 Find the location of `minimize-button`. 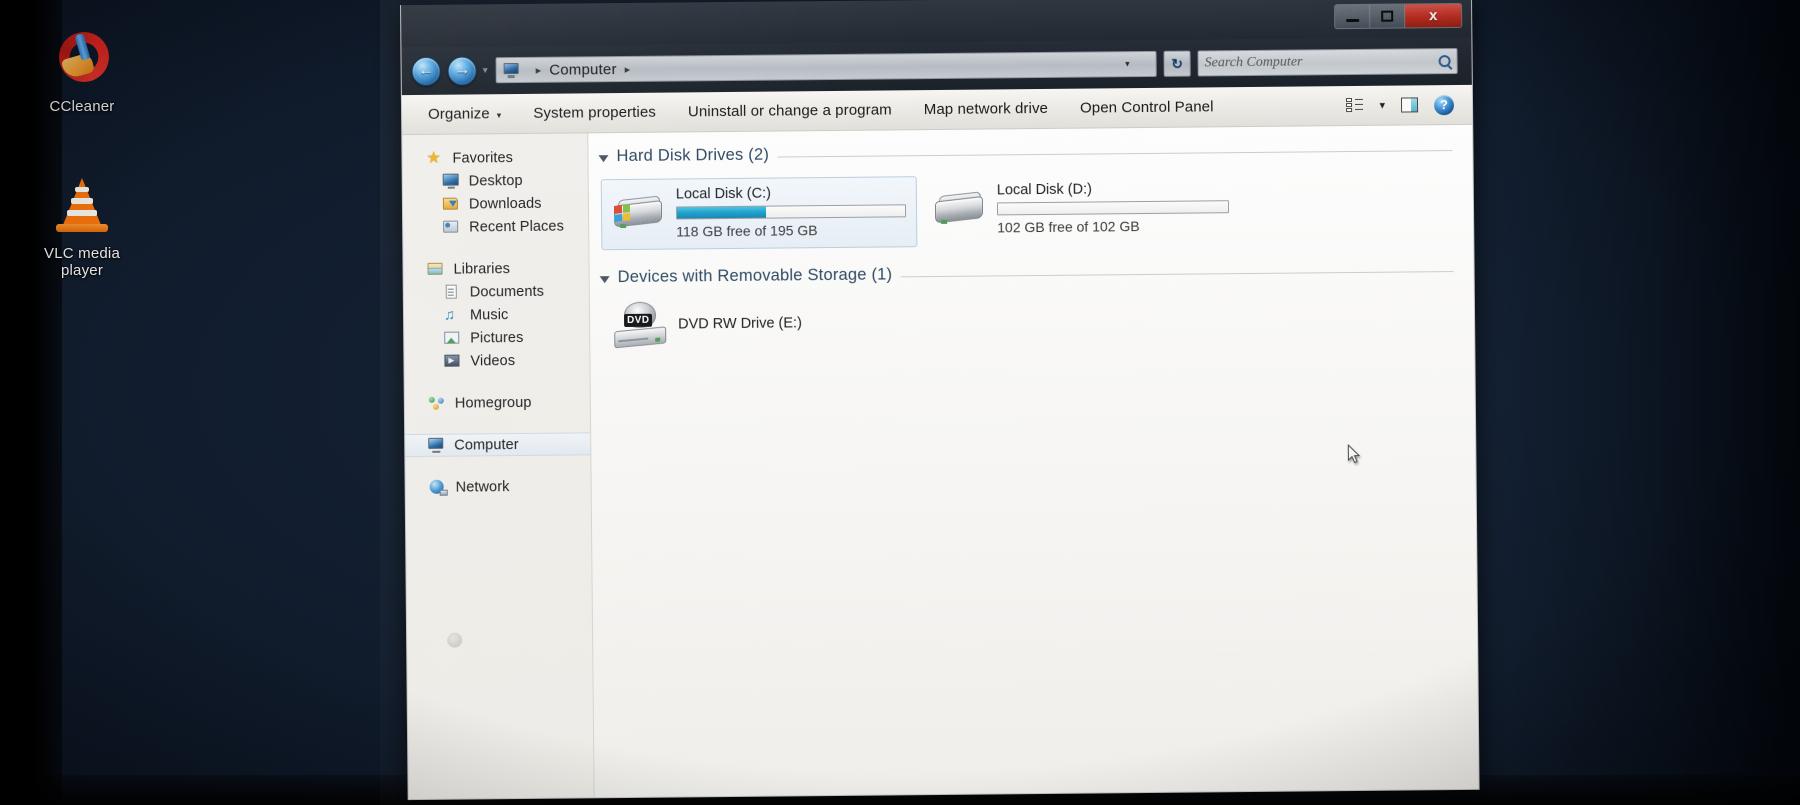

minimize-button is located at coordinates (1353, 16).